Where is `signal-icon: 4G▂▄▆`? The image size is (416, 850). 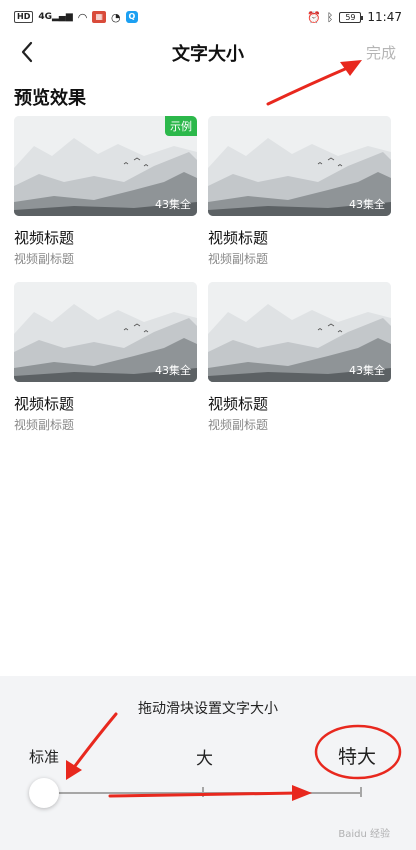
signal-icon: 4G▂▄▆ is located at coordinates (55, 17).